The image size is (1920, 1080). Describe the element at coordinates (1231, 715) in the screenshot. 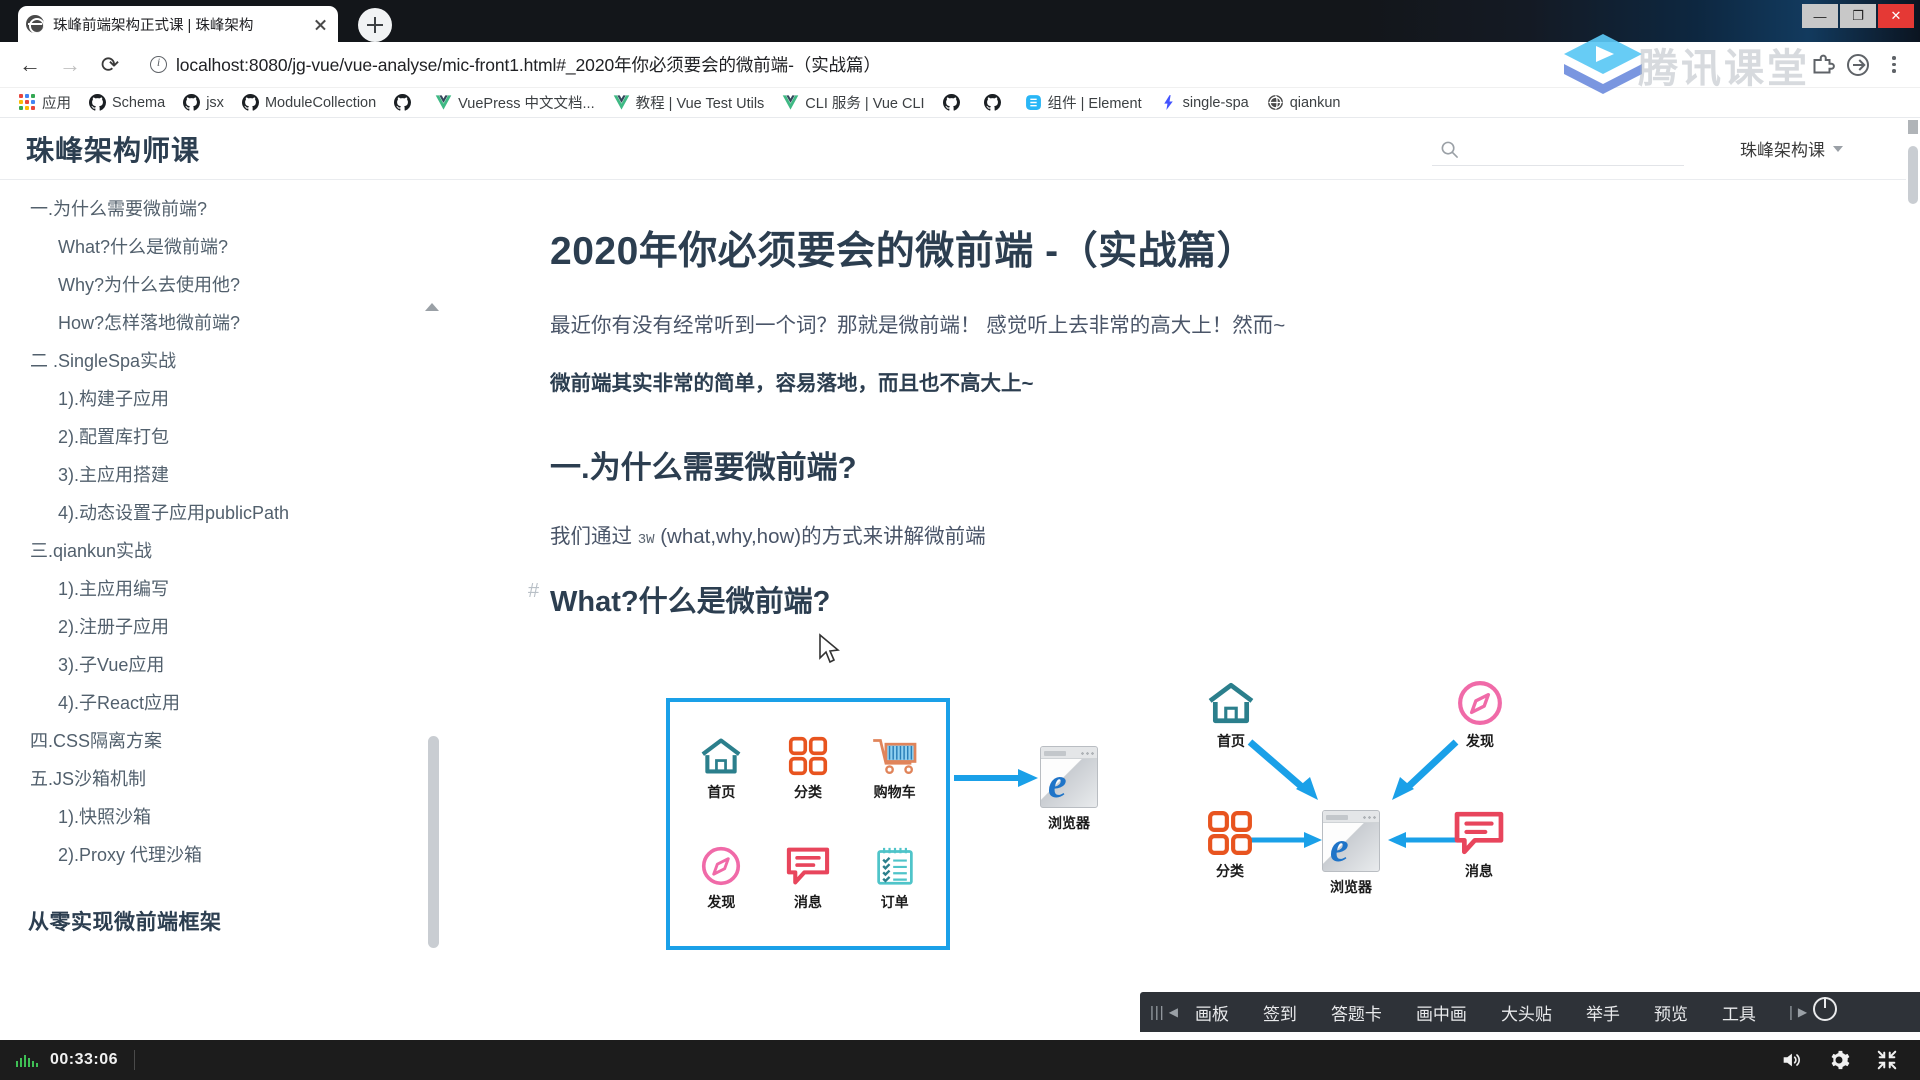

I see `node-home: 首页` at that location.